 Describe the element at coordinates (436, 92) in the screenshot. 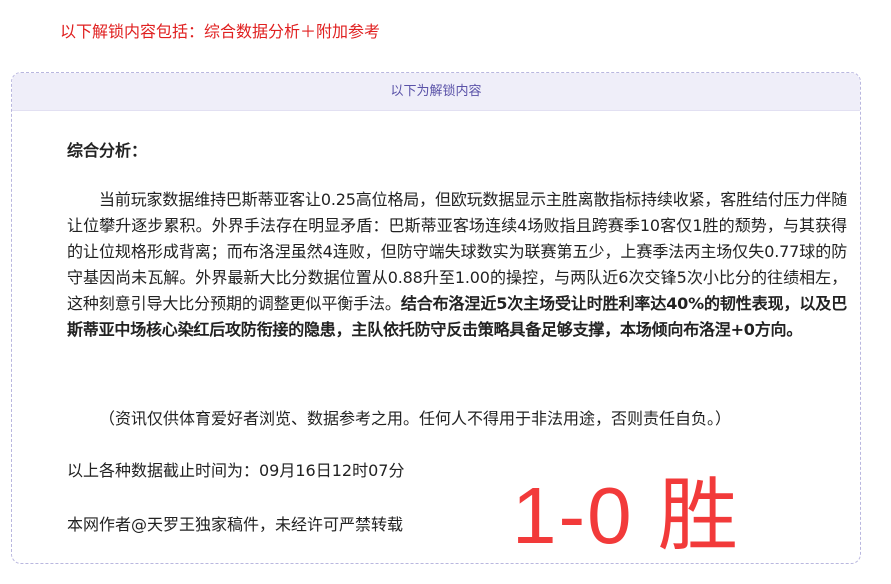

I see `unlock-header: 以下为解锁内容` at that location.